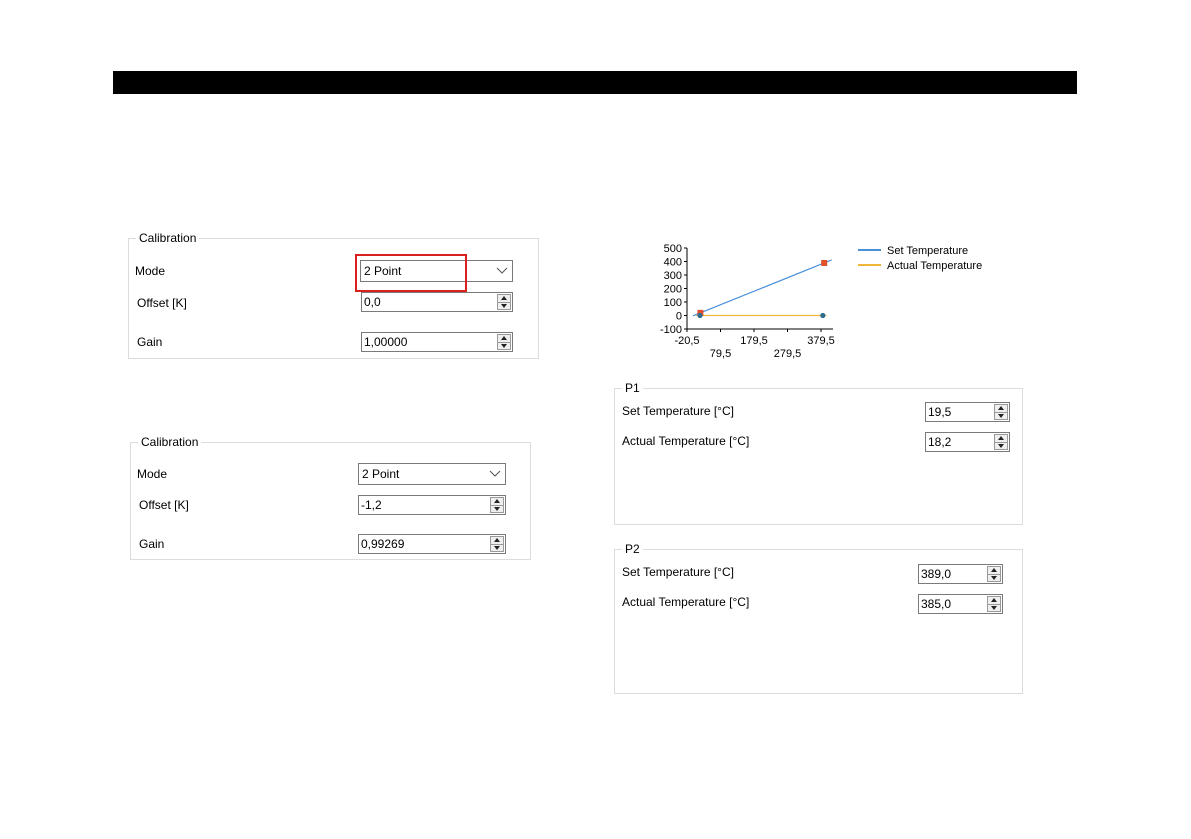 The image size is (1191, 839). I want to click on y-tick-label: 100, so click(673, 303).